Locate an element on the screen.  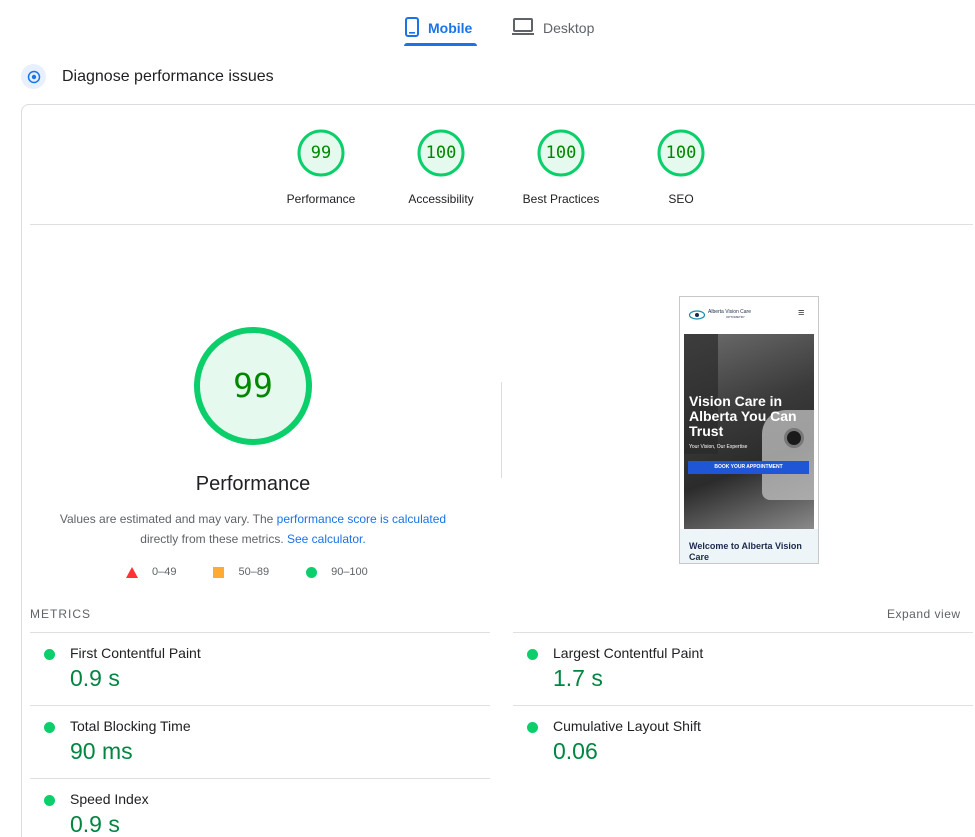
circle-icon is located at coordinates (312, 572).